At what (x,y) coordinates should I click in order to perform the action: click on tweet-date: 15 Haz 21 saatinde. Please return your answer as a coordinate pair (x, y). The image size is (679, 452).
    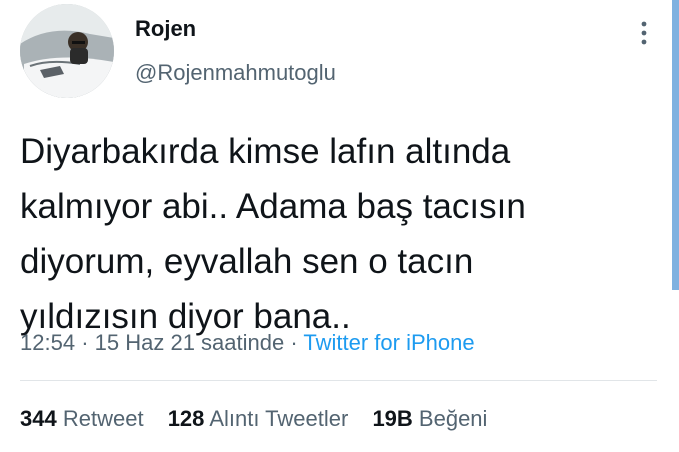
    Looking at the image, I should click on (190, 342).